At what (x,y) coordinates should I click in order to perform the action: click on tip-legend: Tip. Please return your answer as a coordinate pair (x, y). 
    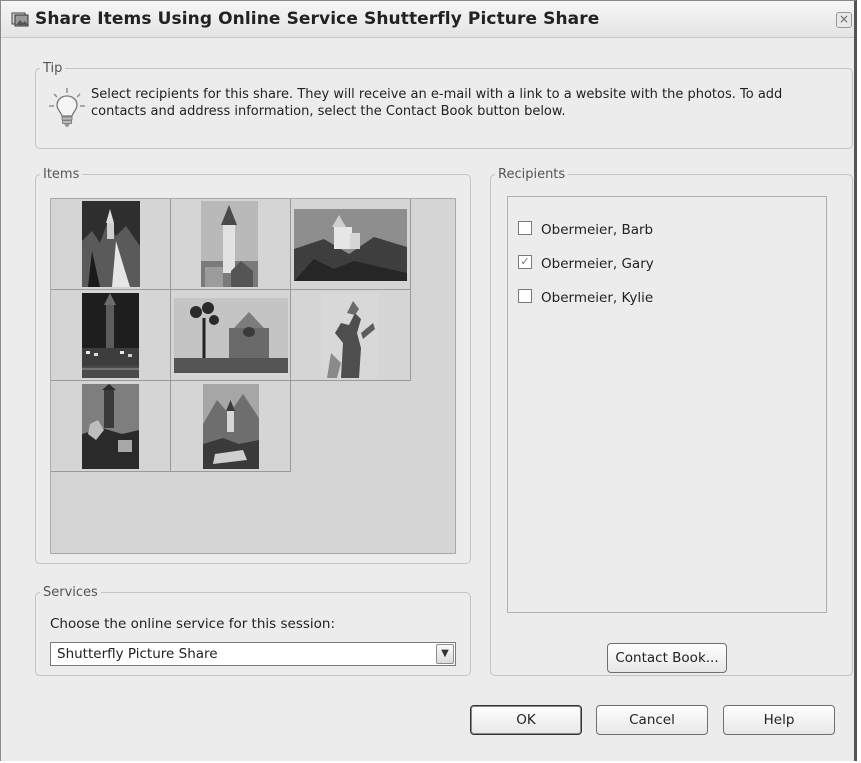
    Looking at the image, I should click on (53, 68).